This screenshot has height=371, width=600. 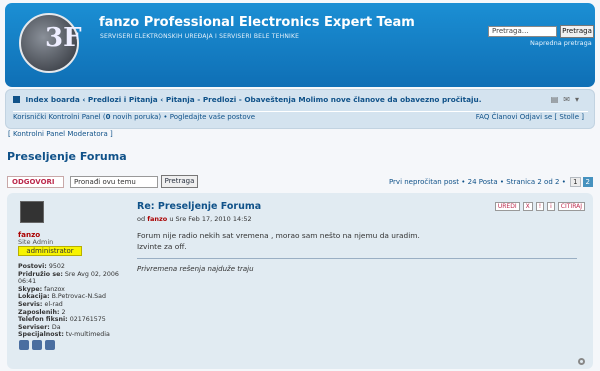 I want to click on contact-icons, so click(x=38, y=346).